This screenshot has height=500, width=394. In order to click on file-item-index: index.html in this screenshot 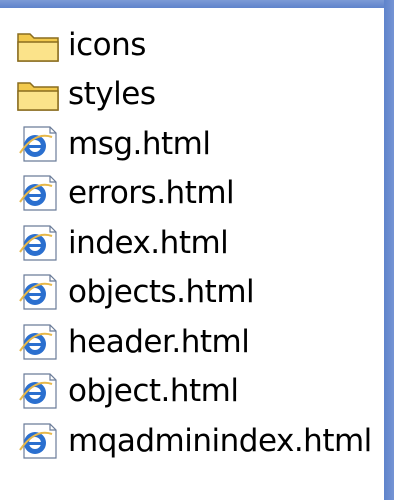, I will do `click(194, 243)`.